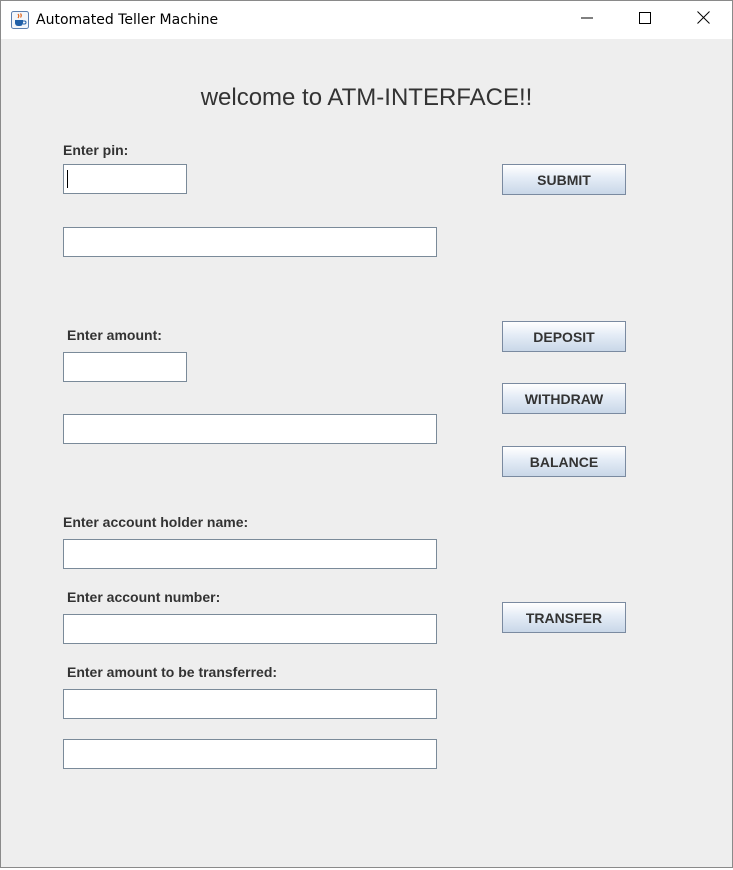 The height and width of the screenshot is (870, 733). I want to click on holder-name-label: Enter account holder name:, so click(156, 522).